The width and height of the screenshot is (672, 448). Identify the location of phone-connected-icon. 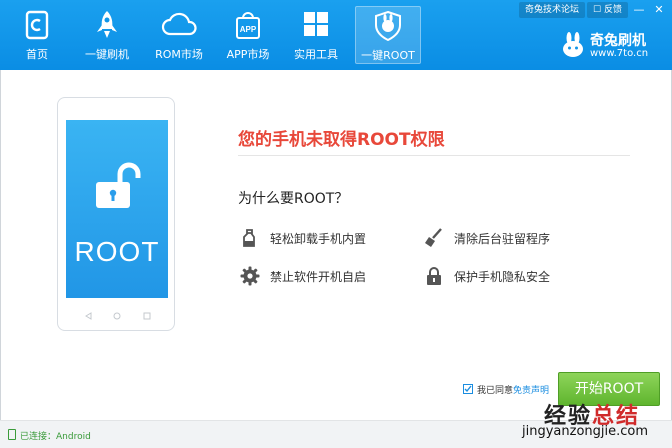
(12, 434).